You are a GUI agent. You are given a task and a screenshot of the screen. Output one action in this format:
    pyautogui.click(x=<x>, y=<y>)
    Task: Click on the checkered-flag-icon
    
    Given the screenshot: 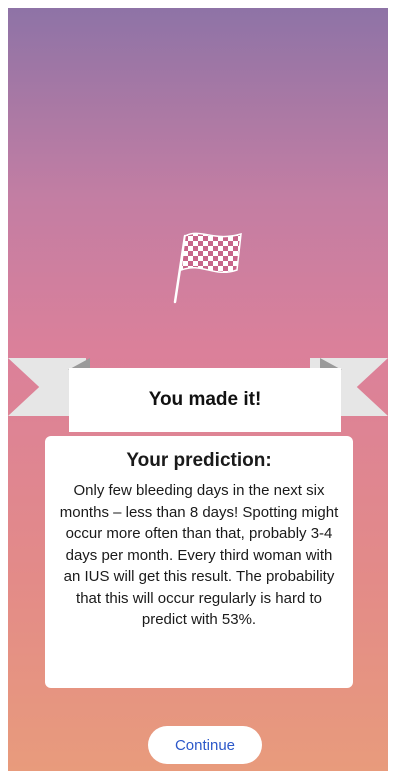 What is the action you would take?
    pyautogui.click(x=207, y=268)
    